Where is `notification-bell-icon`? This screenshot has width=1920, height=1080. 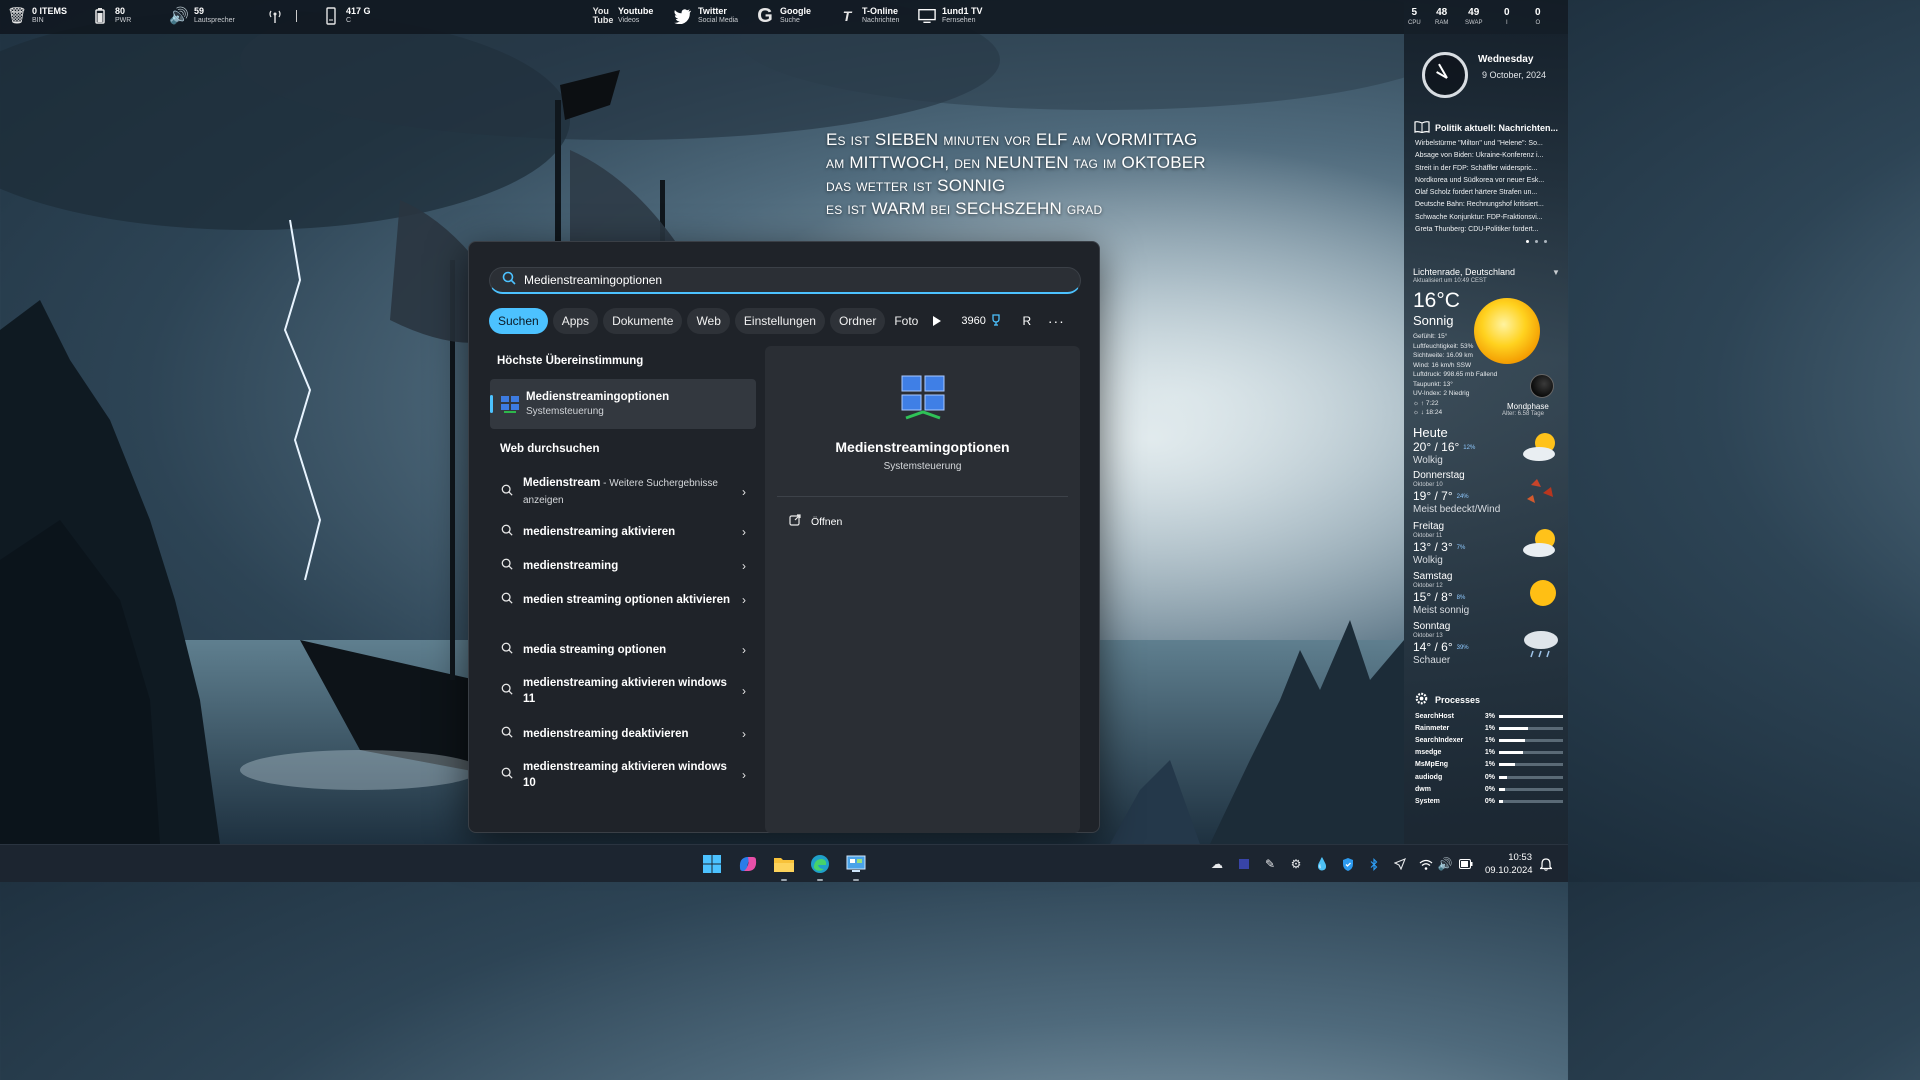 notification-bell-icon is located at coordinates (1546, 864).